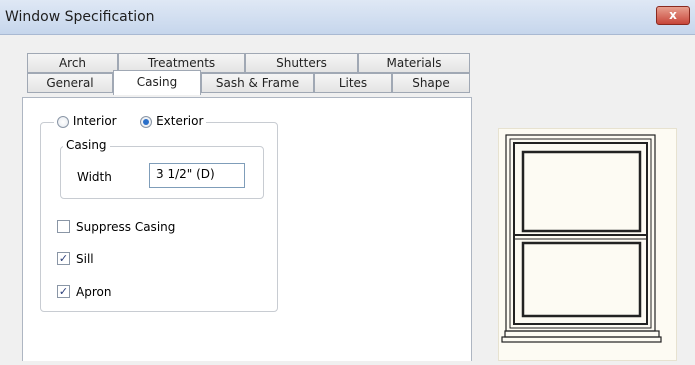 Image resolution: width=695 pixels, height=365 pixels. I want to click on suppress-casing-label: Suppress Casing, so click(125, 227).